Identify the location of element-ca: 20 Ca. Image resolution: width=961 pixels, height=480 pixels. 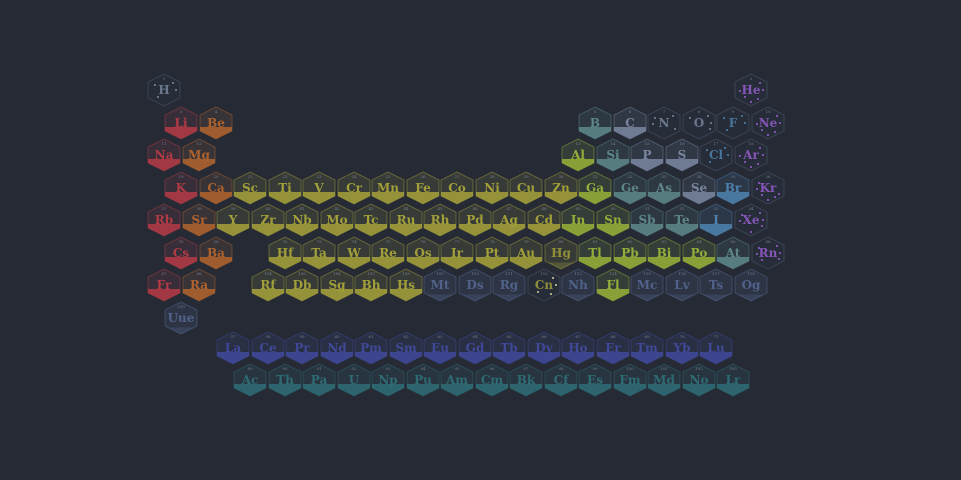
(216, 188).